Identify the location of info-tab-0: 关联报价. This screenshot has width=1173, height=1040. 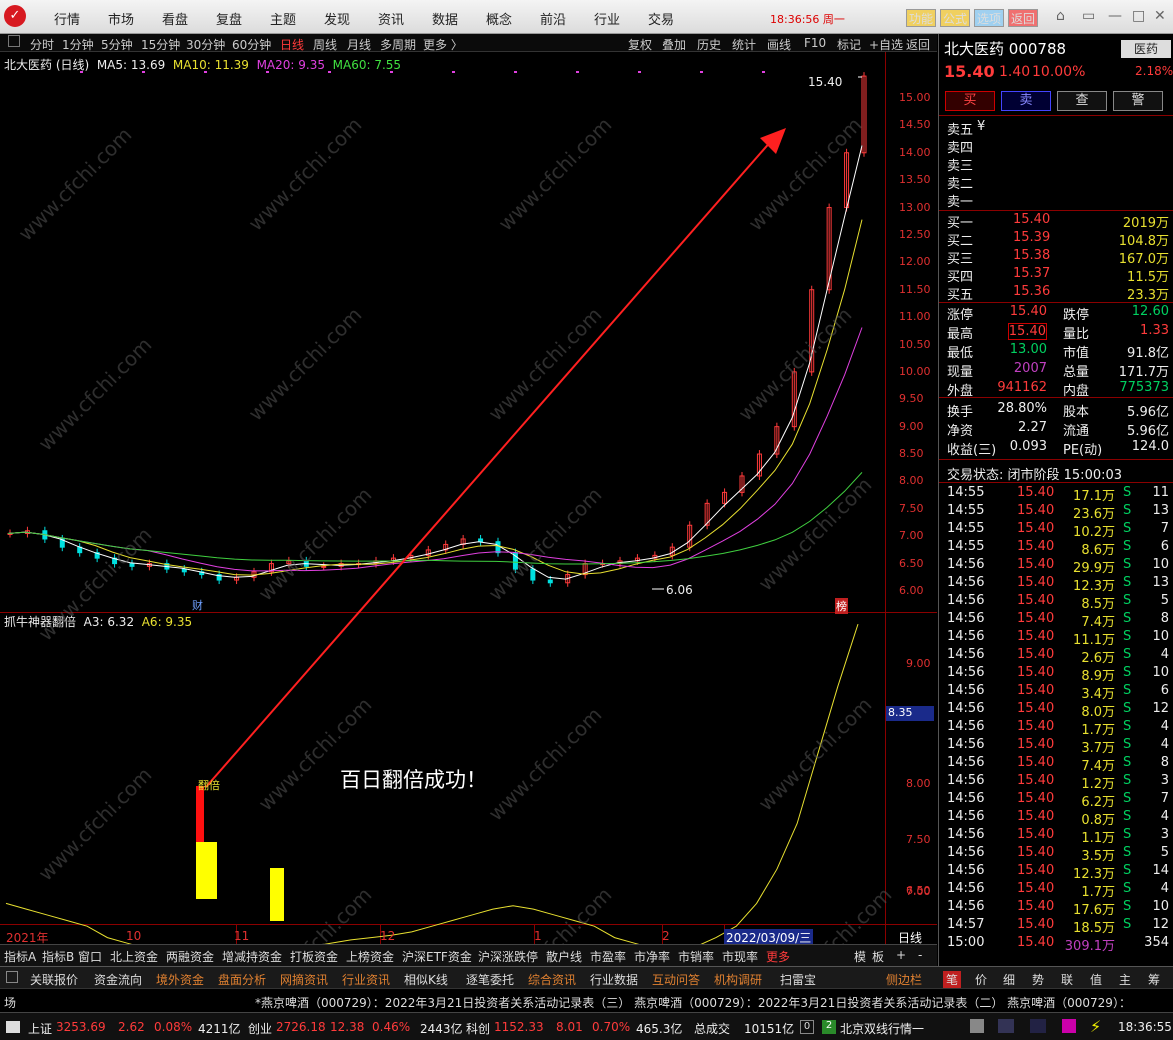
(54, 979).